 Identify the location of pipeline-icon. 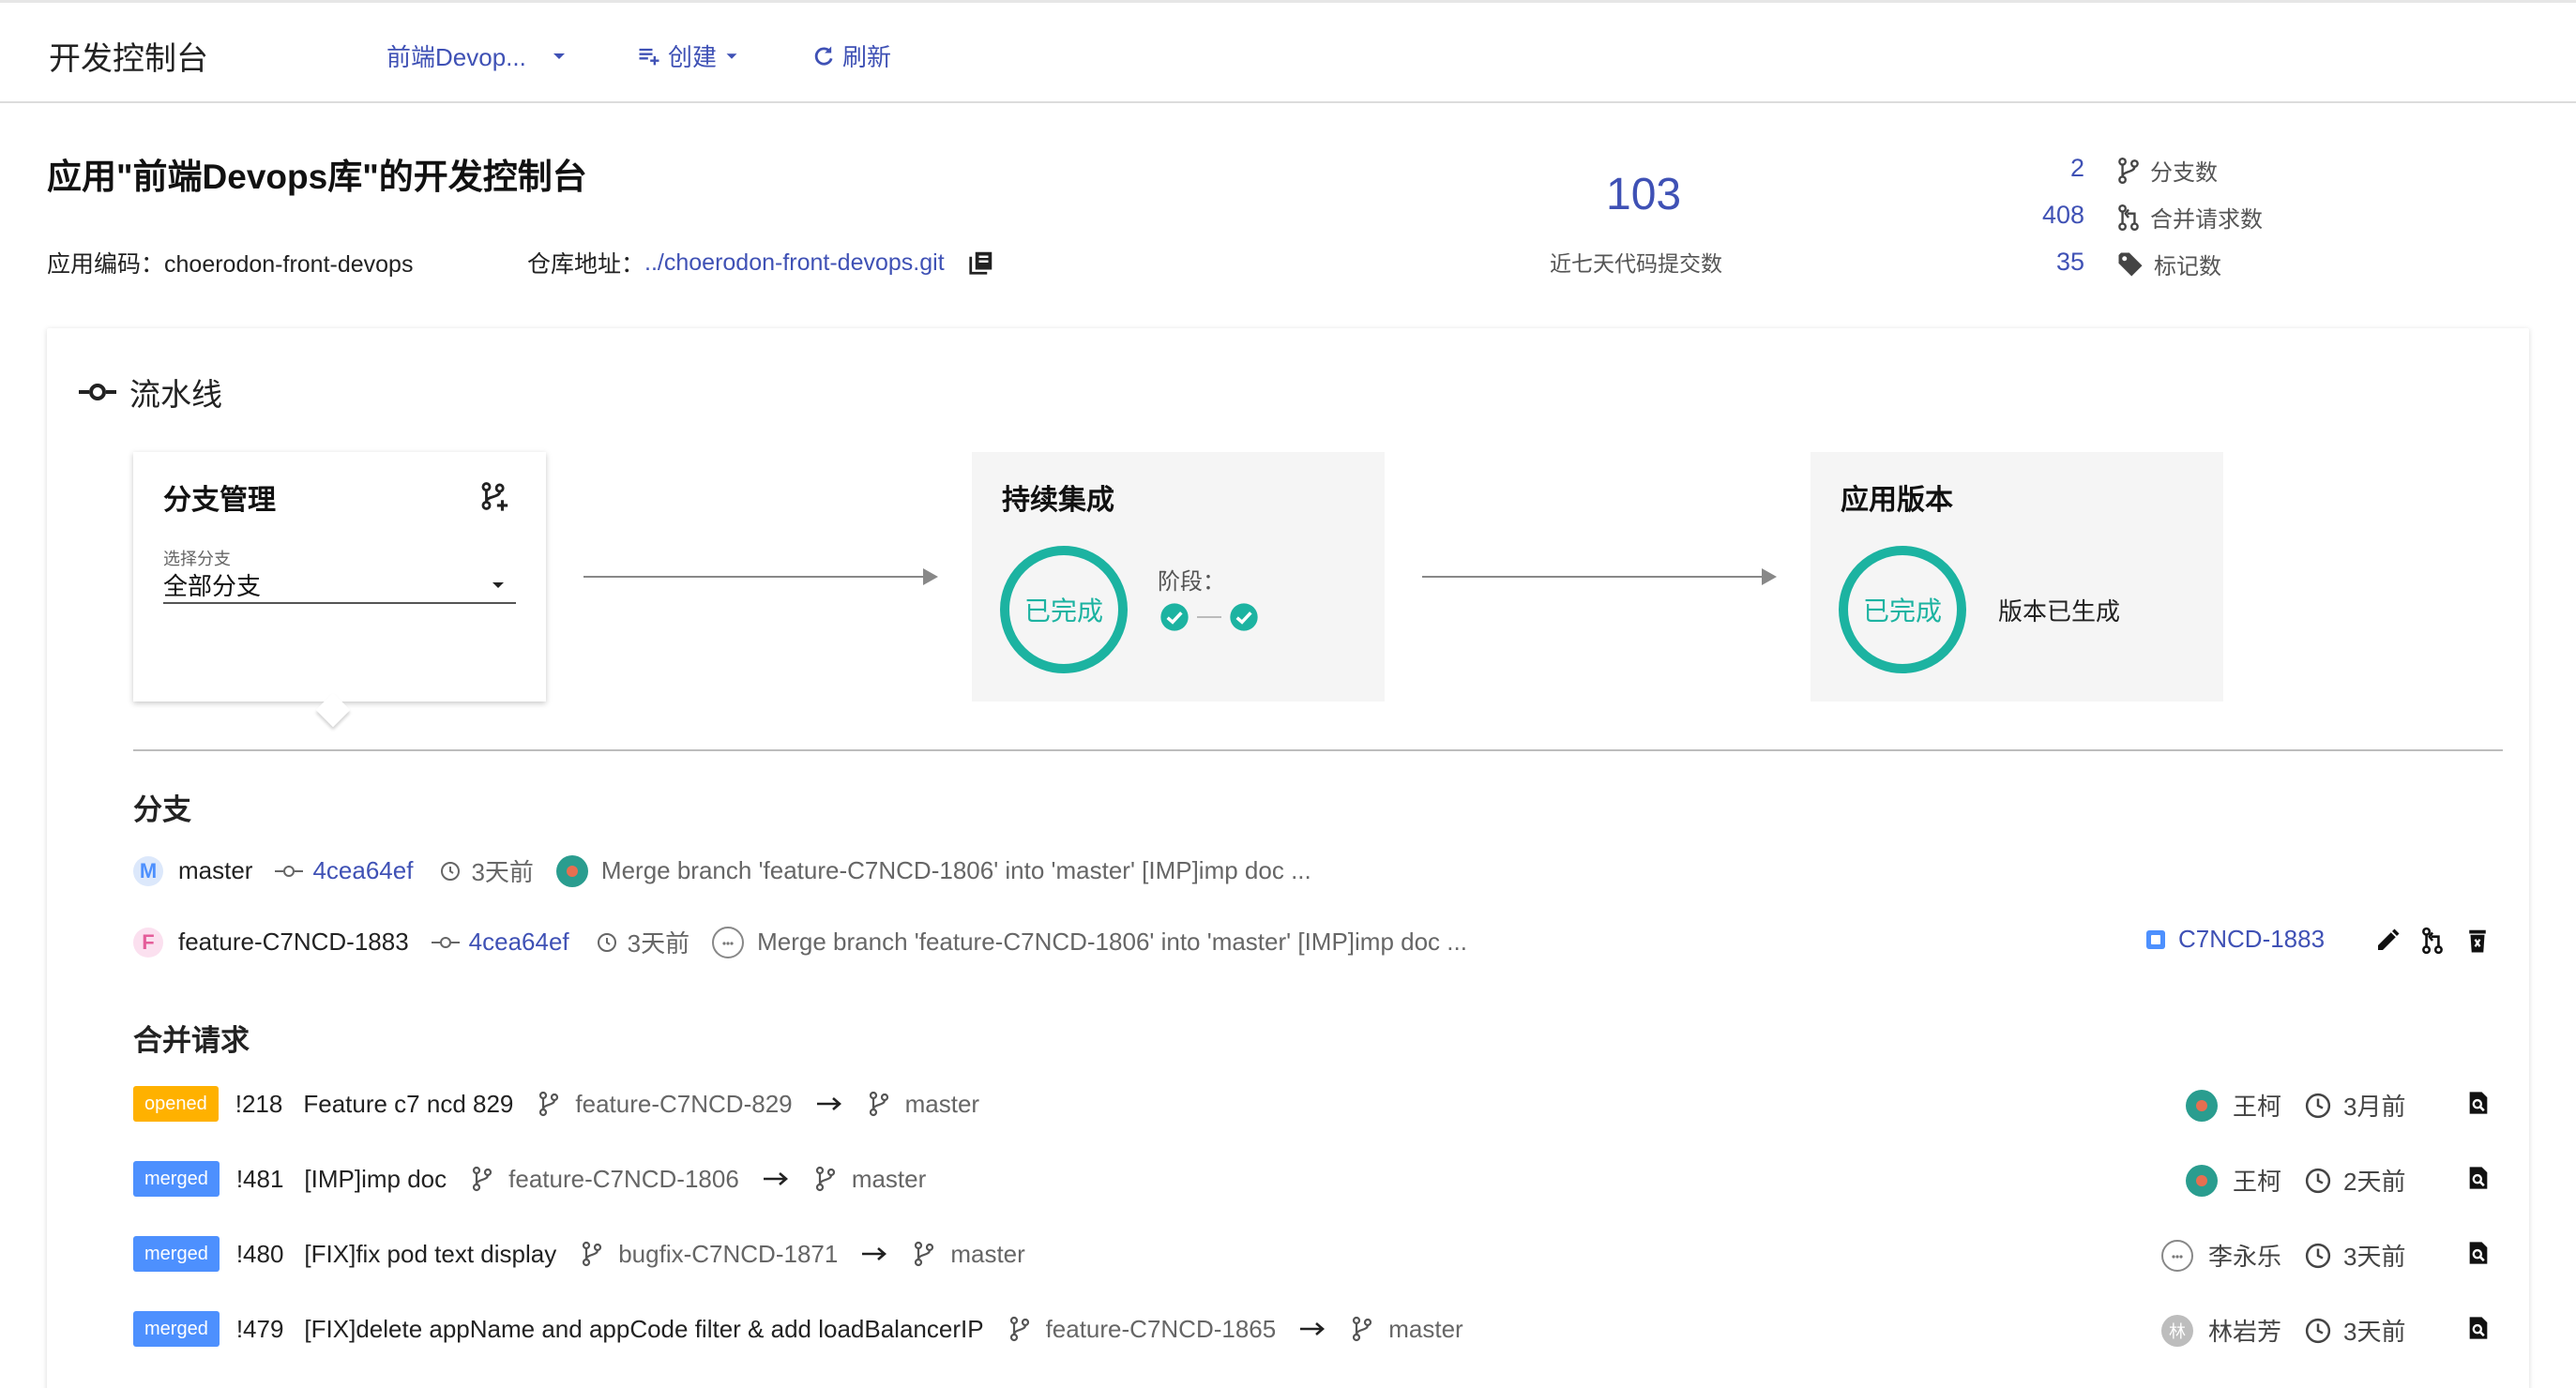
(97, 392).